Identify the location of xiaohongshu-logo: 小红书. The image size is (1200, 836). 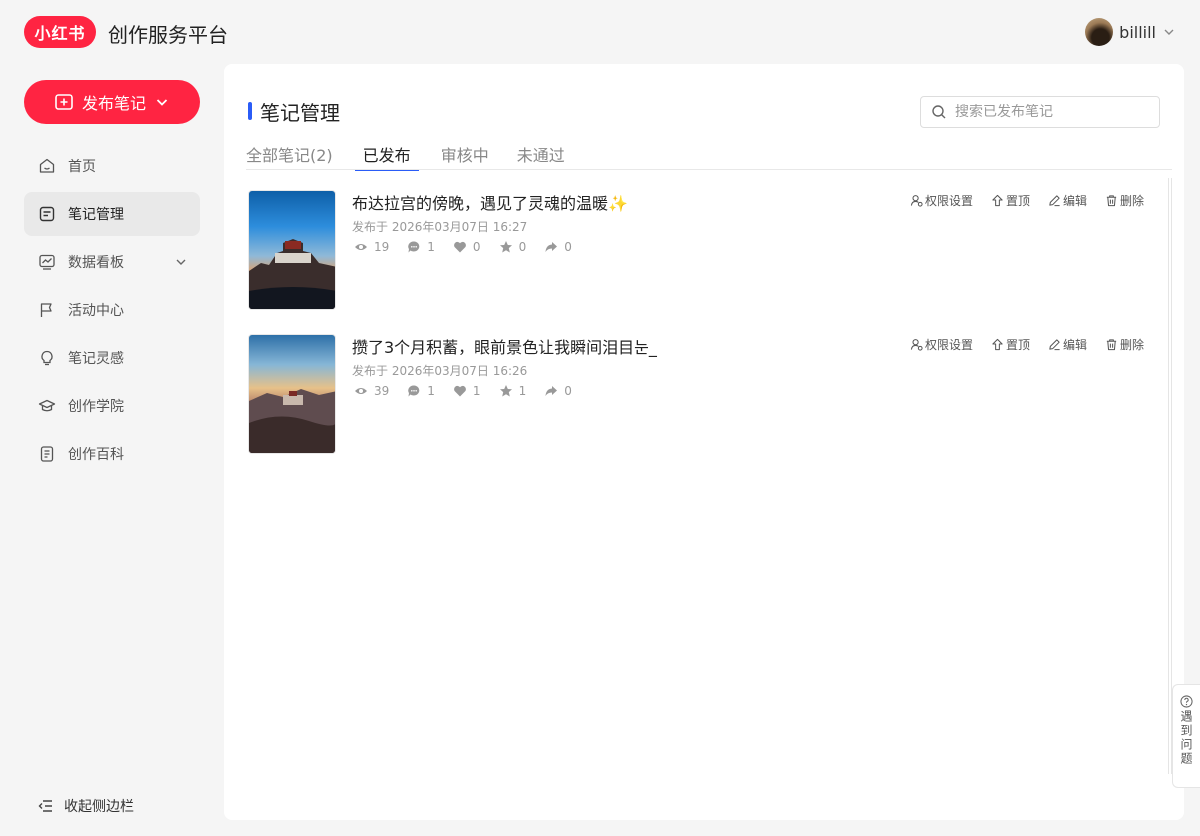
(60, 32).